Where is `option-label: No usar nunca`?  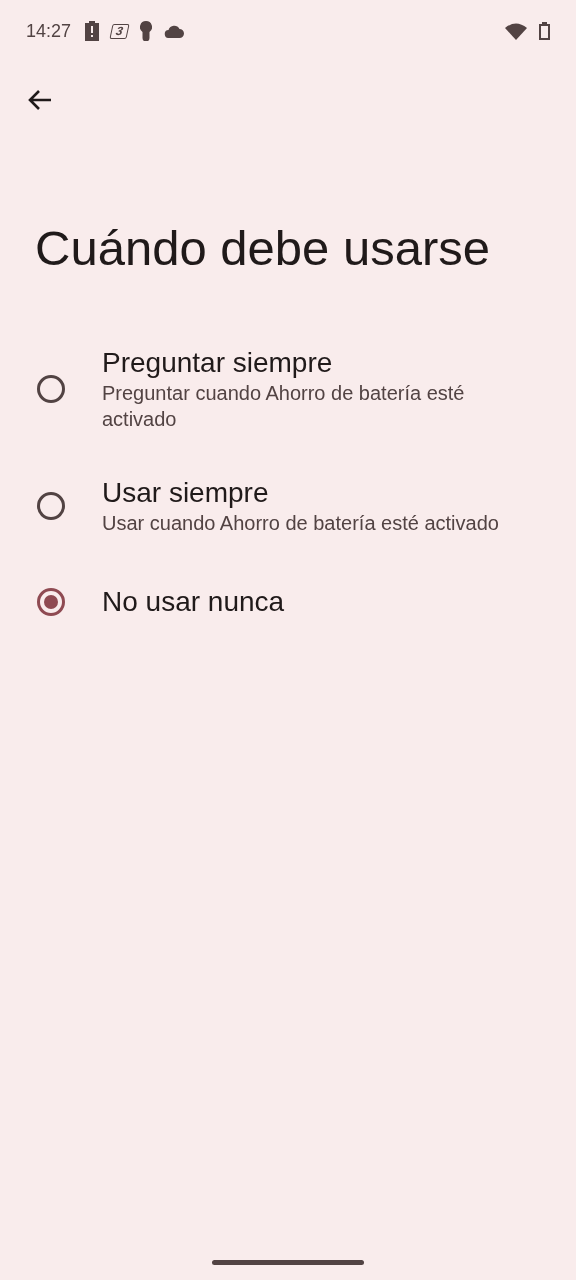 option-label: No usar nunca is located at coordinates (193, 602).